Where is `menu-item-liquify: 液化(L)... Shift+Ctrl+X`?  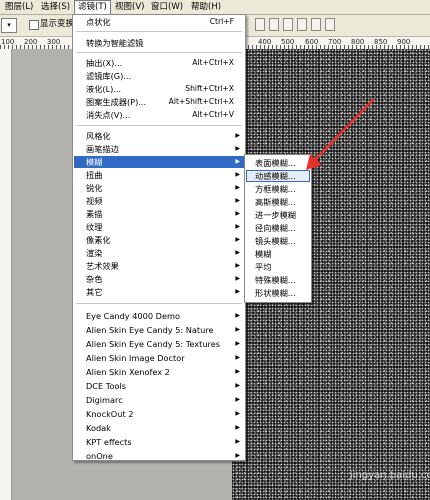
menu-item-liquify: 液化(L)... Shift+Ctrl+X is located at coordinates (159, 89).